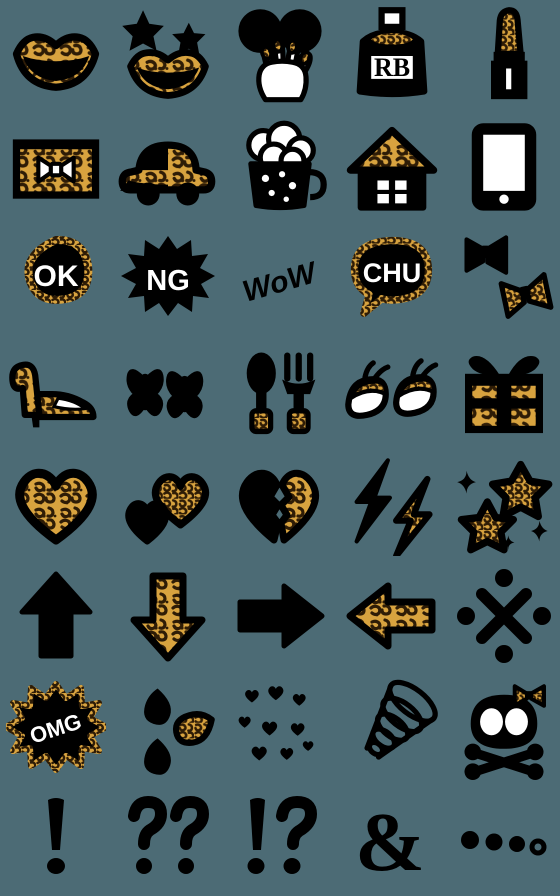  I want to click on lips-leopard-icon, so click(56, 62).